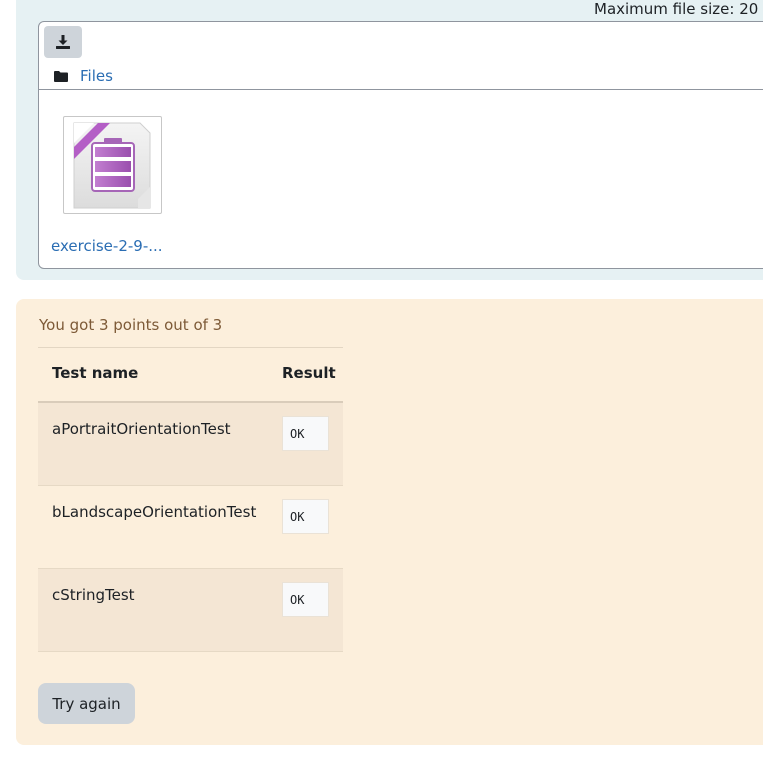 The width and height of the screenshot is (763, 762). Describe the element at coordinates (154, 512) in the screenshot. I see `test-name-cell: bLandscapeOrientationTest` at that location.